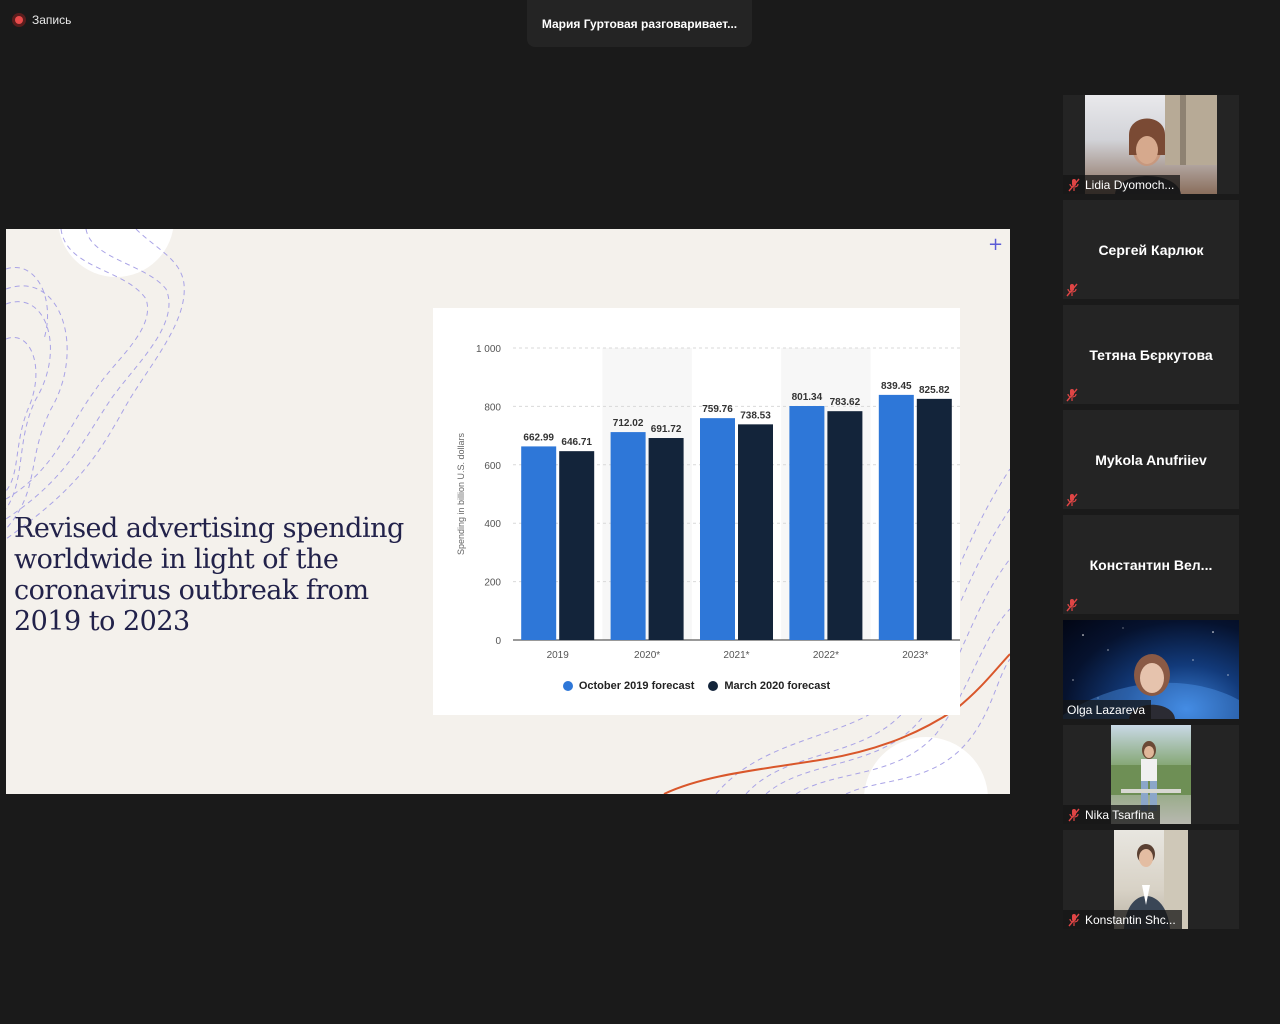 The width and height of the screenshot is (1280, 1024). I want to click on record-icon, so click(19, 20).